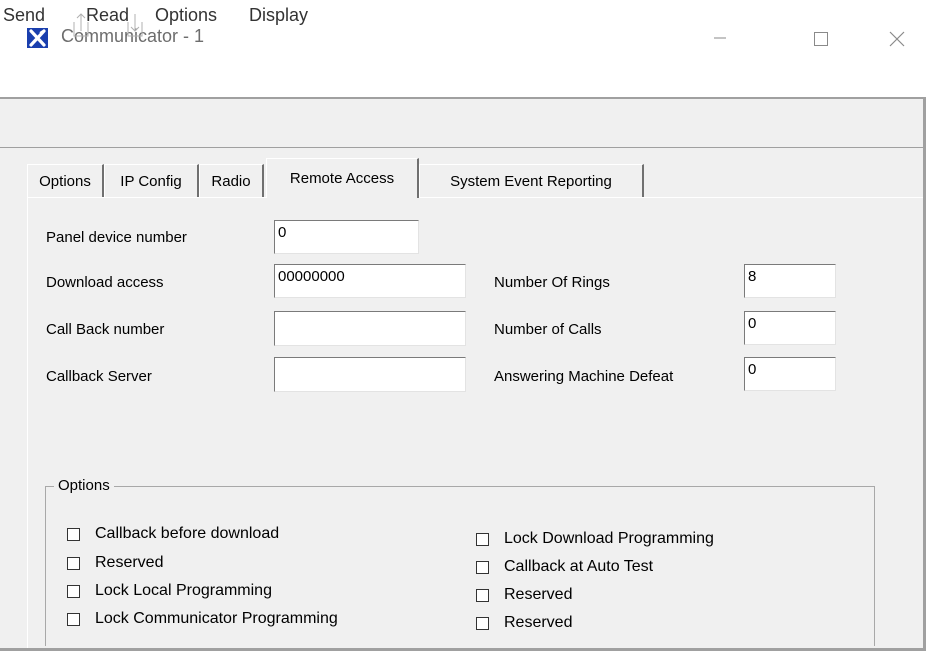 This screenshot has width=926, height=651. What do you see at coordinates (790, 328) in the screenshot?
I see `number-of-calls-input: 0` at bounding box center [790, 328].